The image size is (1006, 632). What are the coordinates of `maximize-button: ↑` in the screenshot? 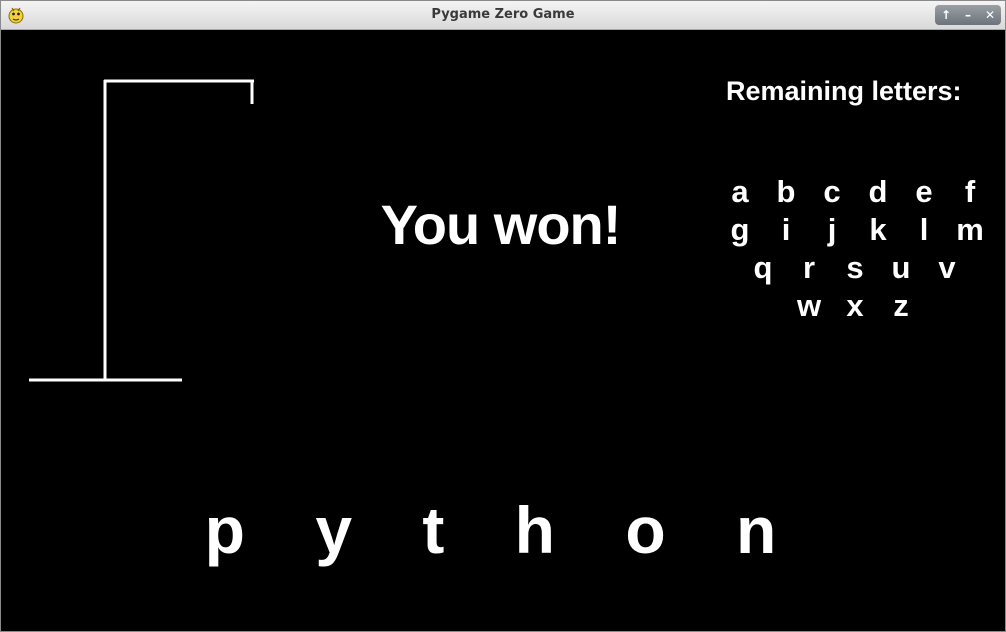 It's located at (946, 15).